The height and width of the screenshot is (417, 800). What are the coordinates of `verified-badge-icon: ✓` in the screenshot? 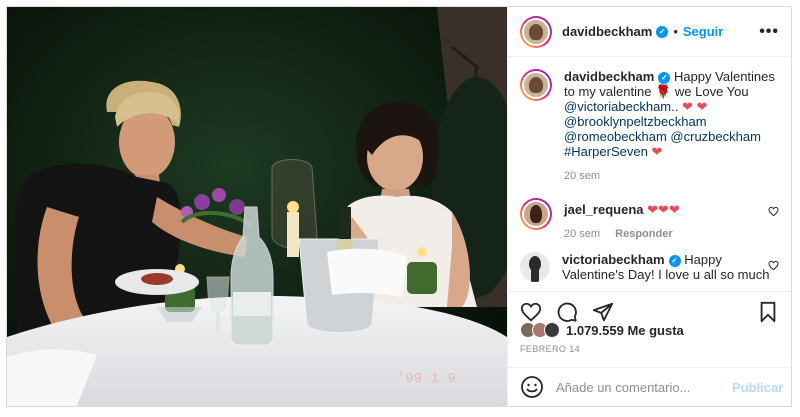 It's located at (662, 31).